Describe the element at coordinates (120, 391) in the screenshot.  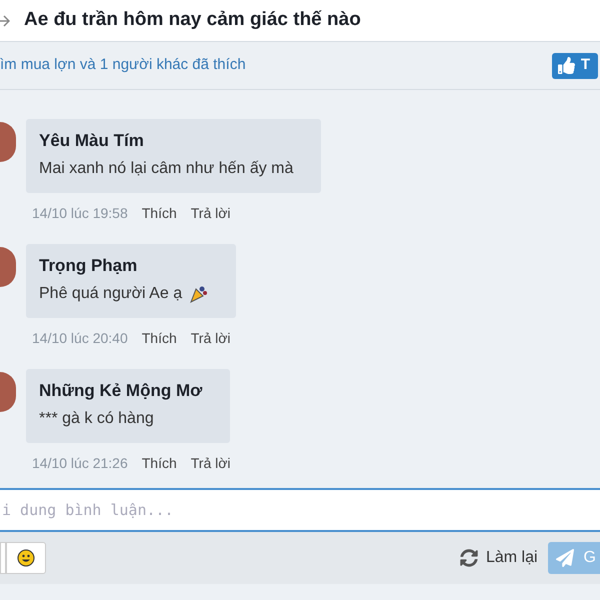
I see `comment-author: Những Kẻ Mộng Mơ` at that location.